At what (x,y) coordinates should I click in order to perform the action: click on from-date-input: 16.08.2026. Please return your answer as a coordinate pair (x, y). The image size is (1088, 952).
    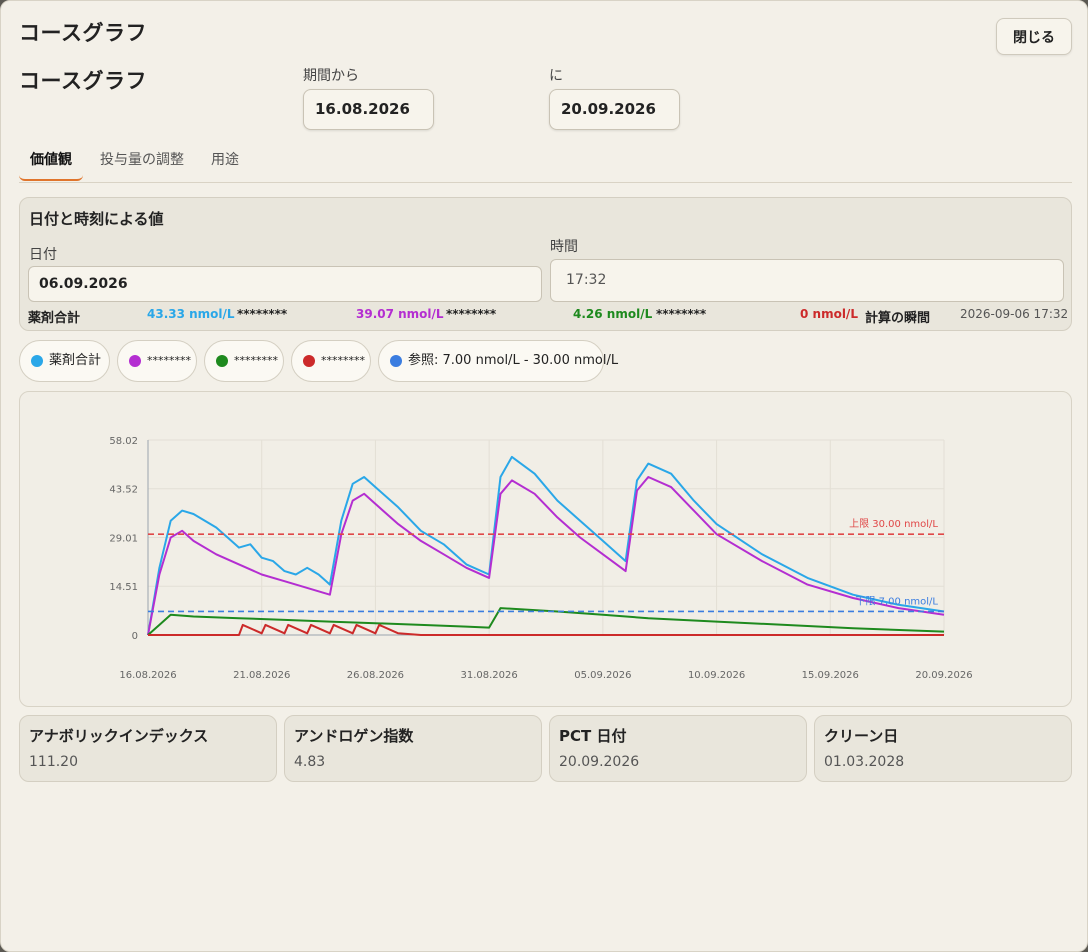
    Looking at the image, I should click on (368, 109).